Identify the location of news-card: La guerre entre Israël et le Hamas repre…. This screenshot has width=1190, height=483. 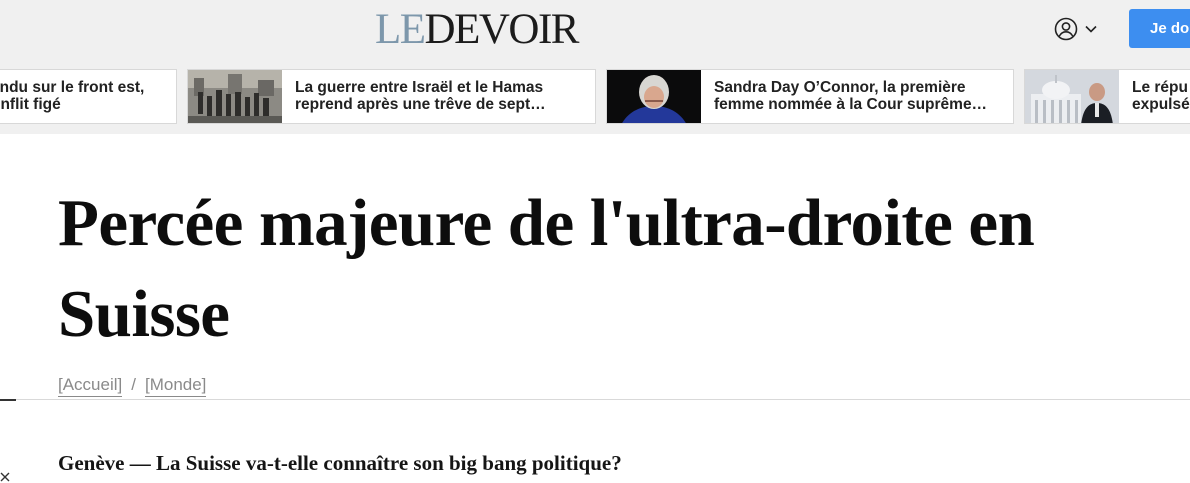
(391, 96).